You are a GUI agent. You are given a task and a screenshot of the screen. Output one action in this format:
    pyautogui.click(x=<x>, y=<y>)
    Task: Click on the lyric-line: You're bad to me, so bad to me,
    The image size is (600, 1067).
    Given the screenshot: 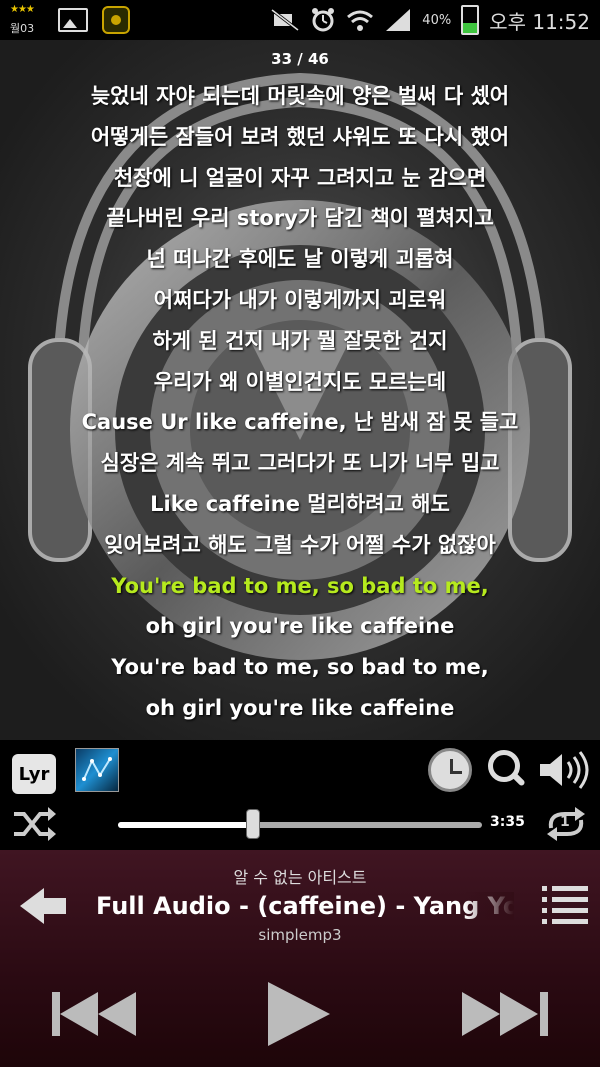 What is the action you would take?
    pyautogui.click(x=300, y=667)
    